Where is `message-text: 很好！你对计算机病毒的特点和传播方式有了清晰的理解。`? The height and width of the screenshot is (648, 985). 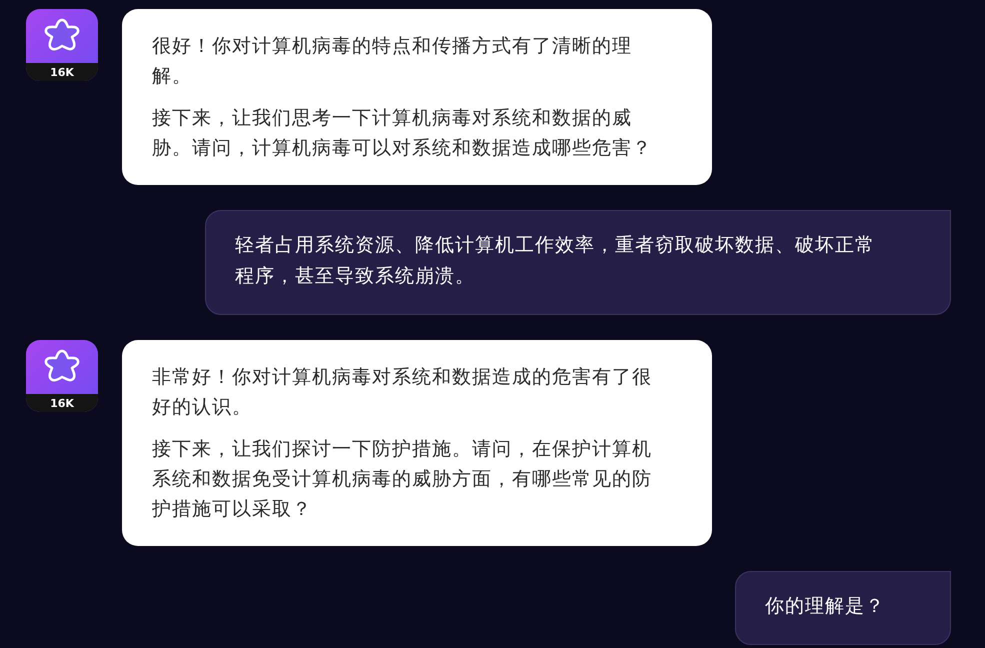 message-text: 很好！你对计算机病毒的特点和传播方式有了清晰的理解。 is located at coordinates (392, 61).